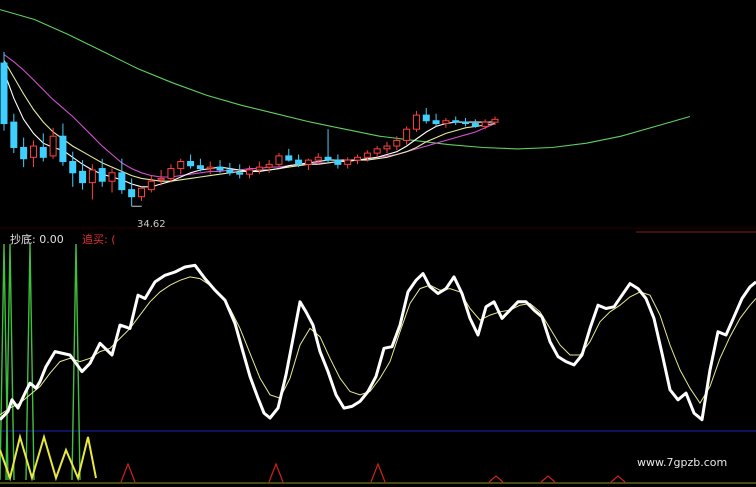  What do you see at coordinates (682, 462) in the screenshot?
I see `watermark: www.7gpzb.com` at bounding box center [682, 462].